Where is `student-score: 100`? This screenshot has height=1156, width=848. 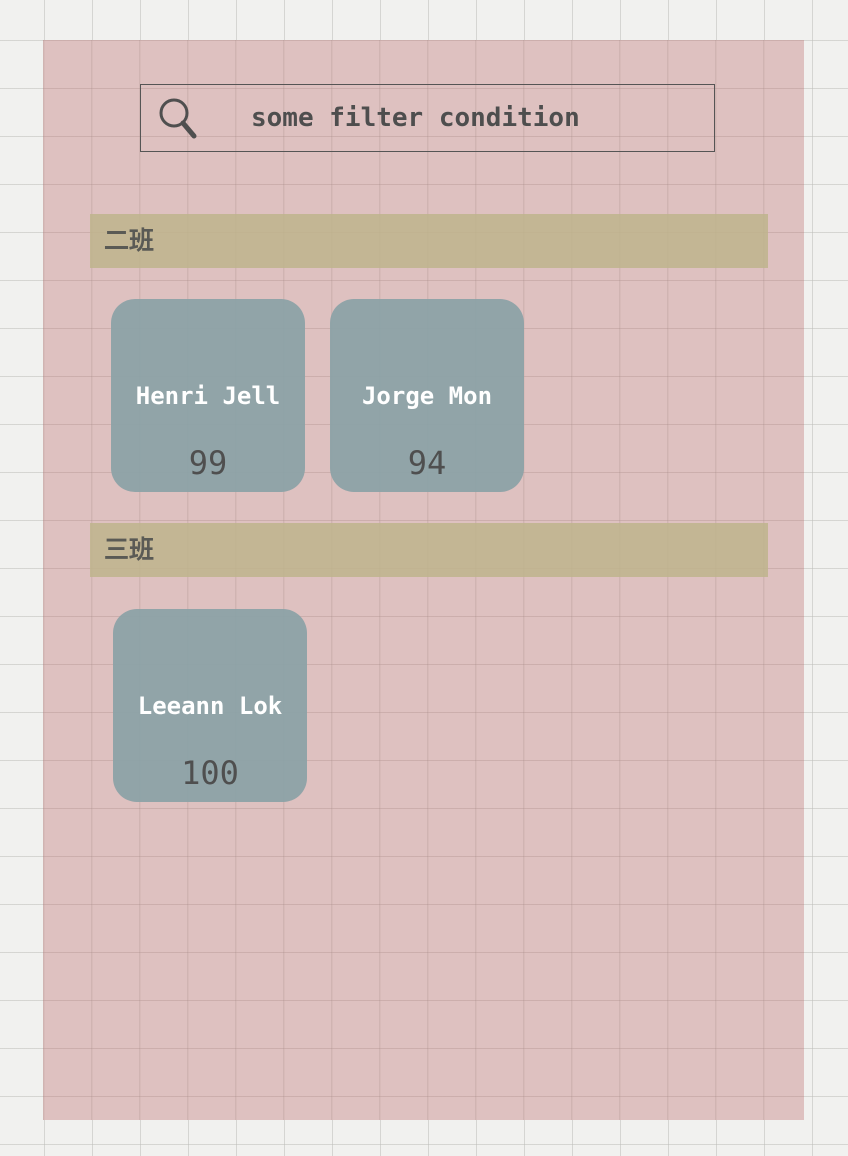
student-score: 100 is located at coordinates (210, 773).